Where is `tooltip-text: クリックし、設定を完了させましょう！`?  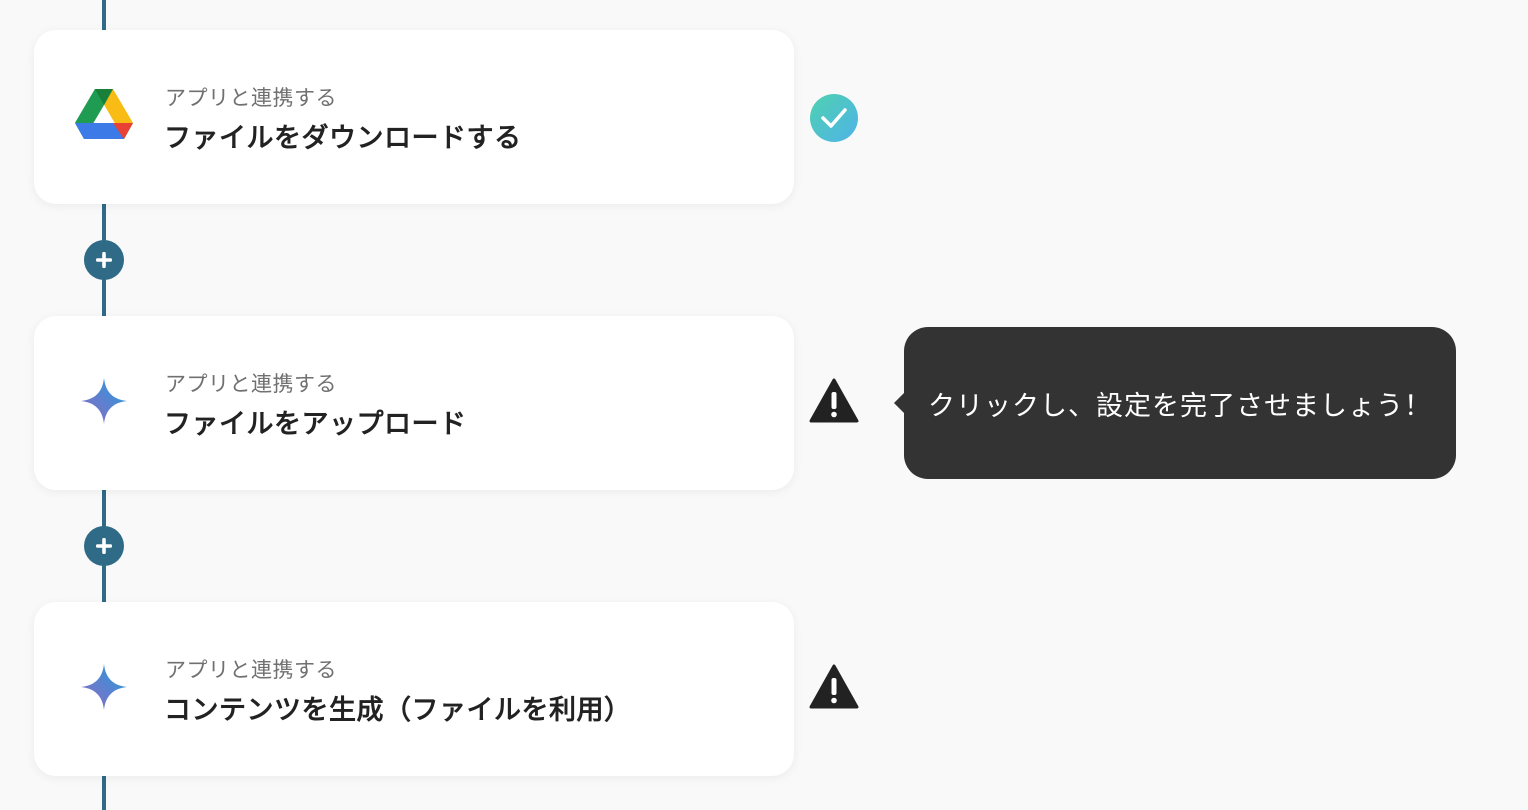
tooltip-text: クリックし、設定を完了させましょう！ is located at coordinates (1180, 406).